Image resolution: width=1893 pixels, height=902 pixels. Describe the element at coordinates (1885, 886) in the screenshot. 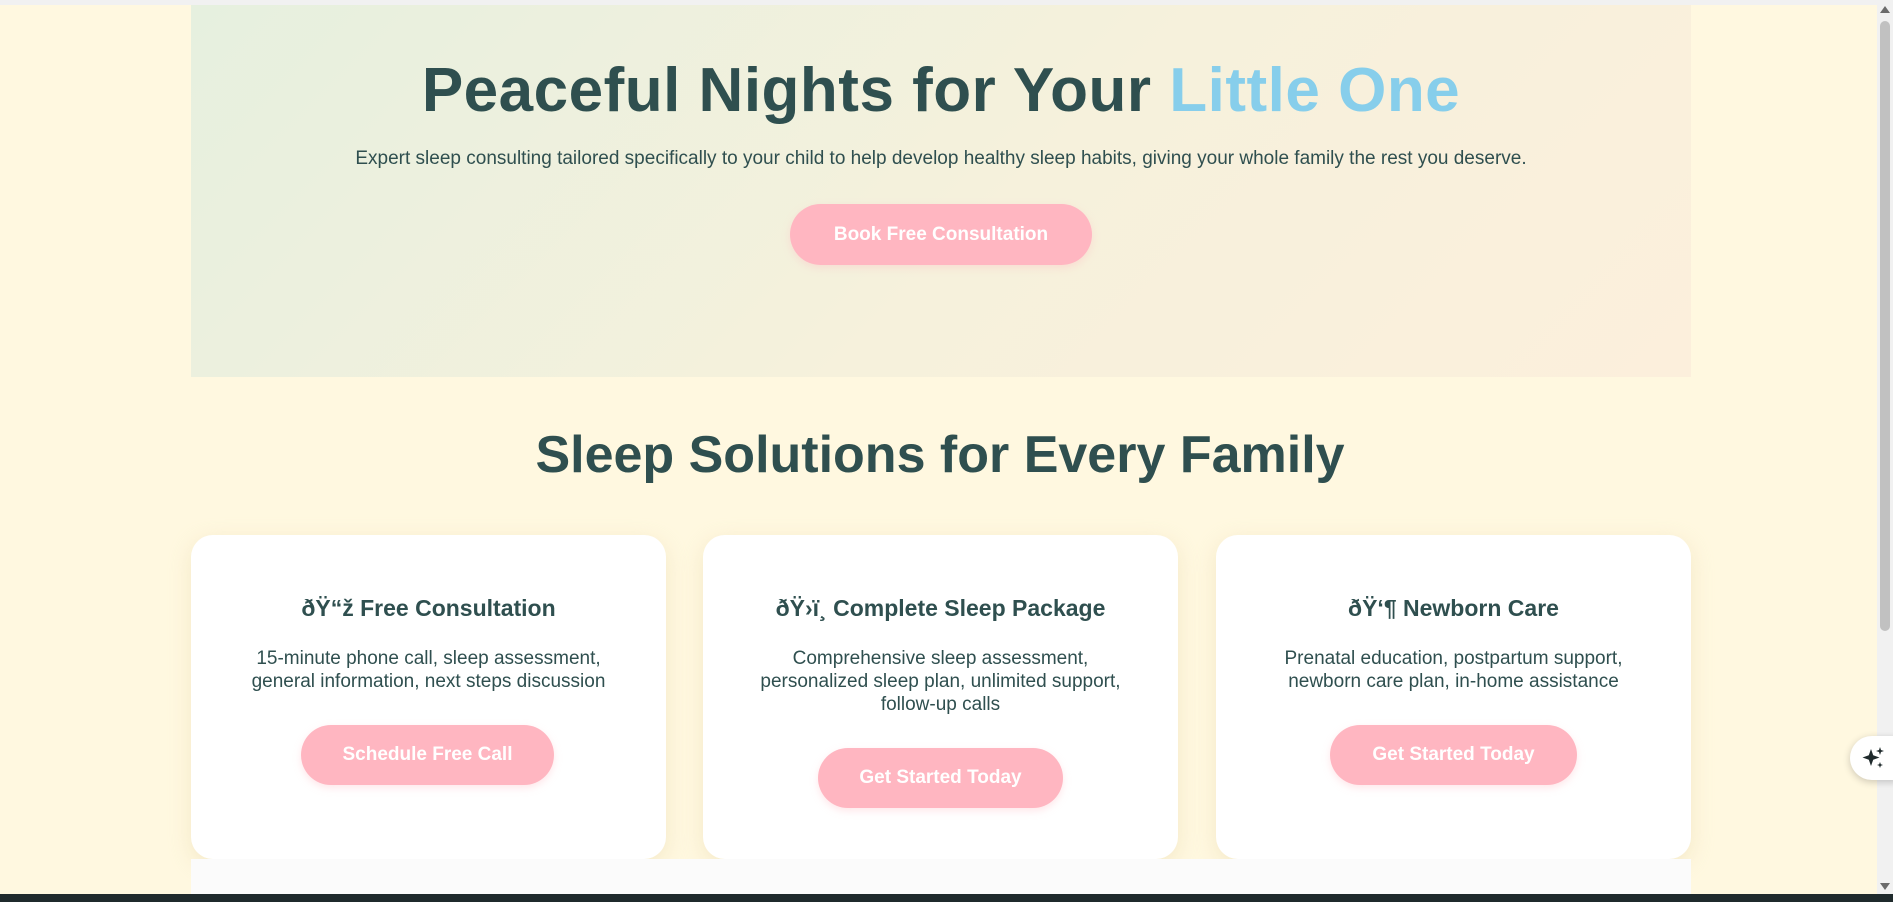

I see `scroll-down-arrow-icon` at that location.